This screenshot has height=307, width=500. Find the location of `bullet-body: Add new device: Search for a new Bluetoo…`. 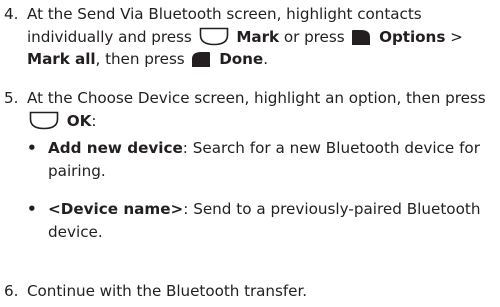

bullet-body: Add new device: Search for a new Bluetoo… is located at coordinates (272, 159).